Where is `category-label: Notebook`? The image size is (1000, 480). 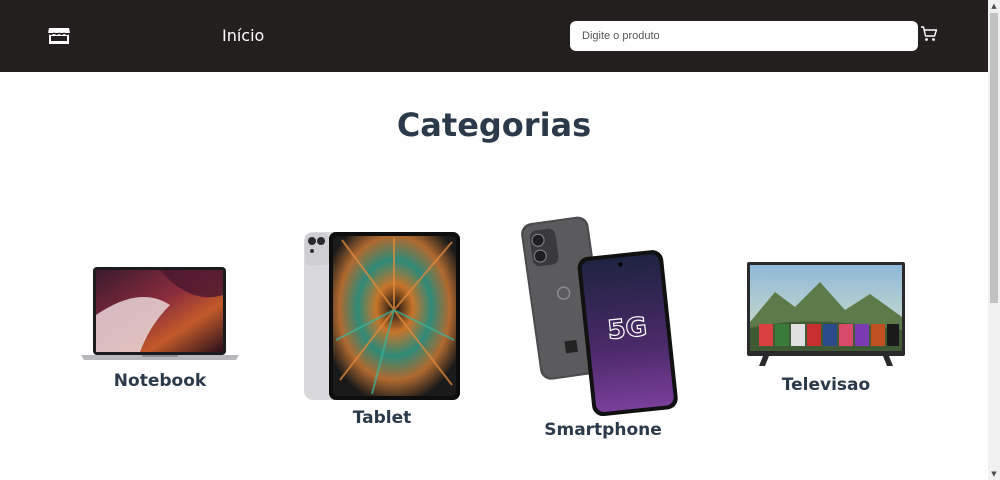
category-label: Notebook is located at coordinates (160, 381).